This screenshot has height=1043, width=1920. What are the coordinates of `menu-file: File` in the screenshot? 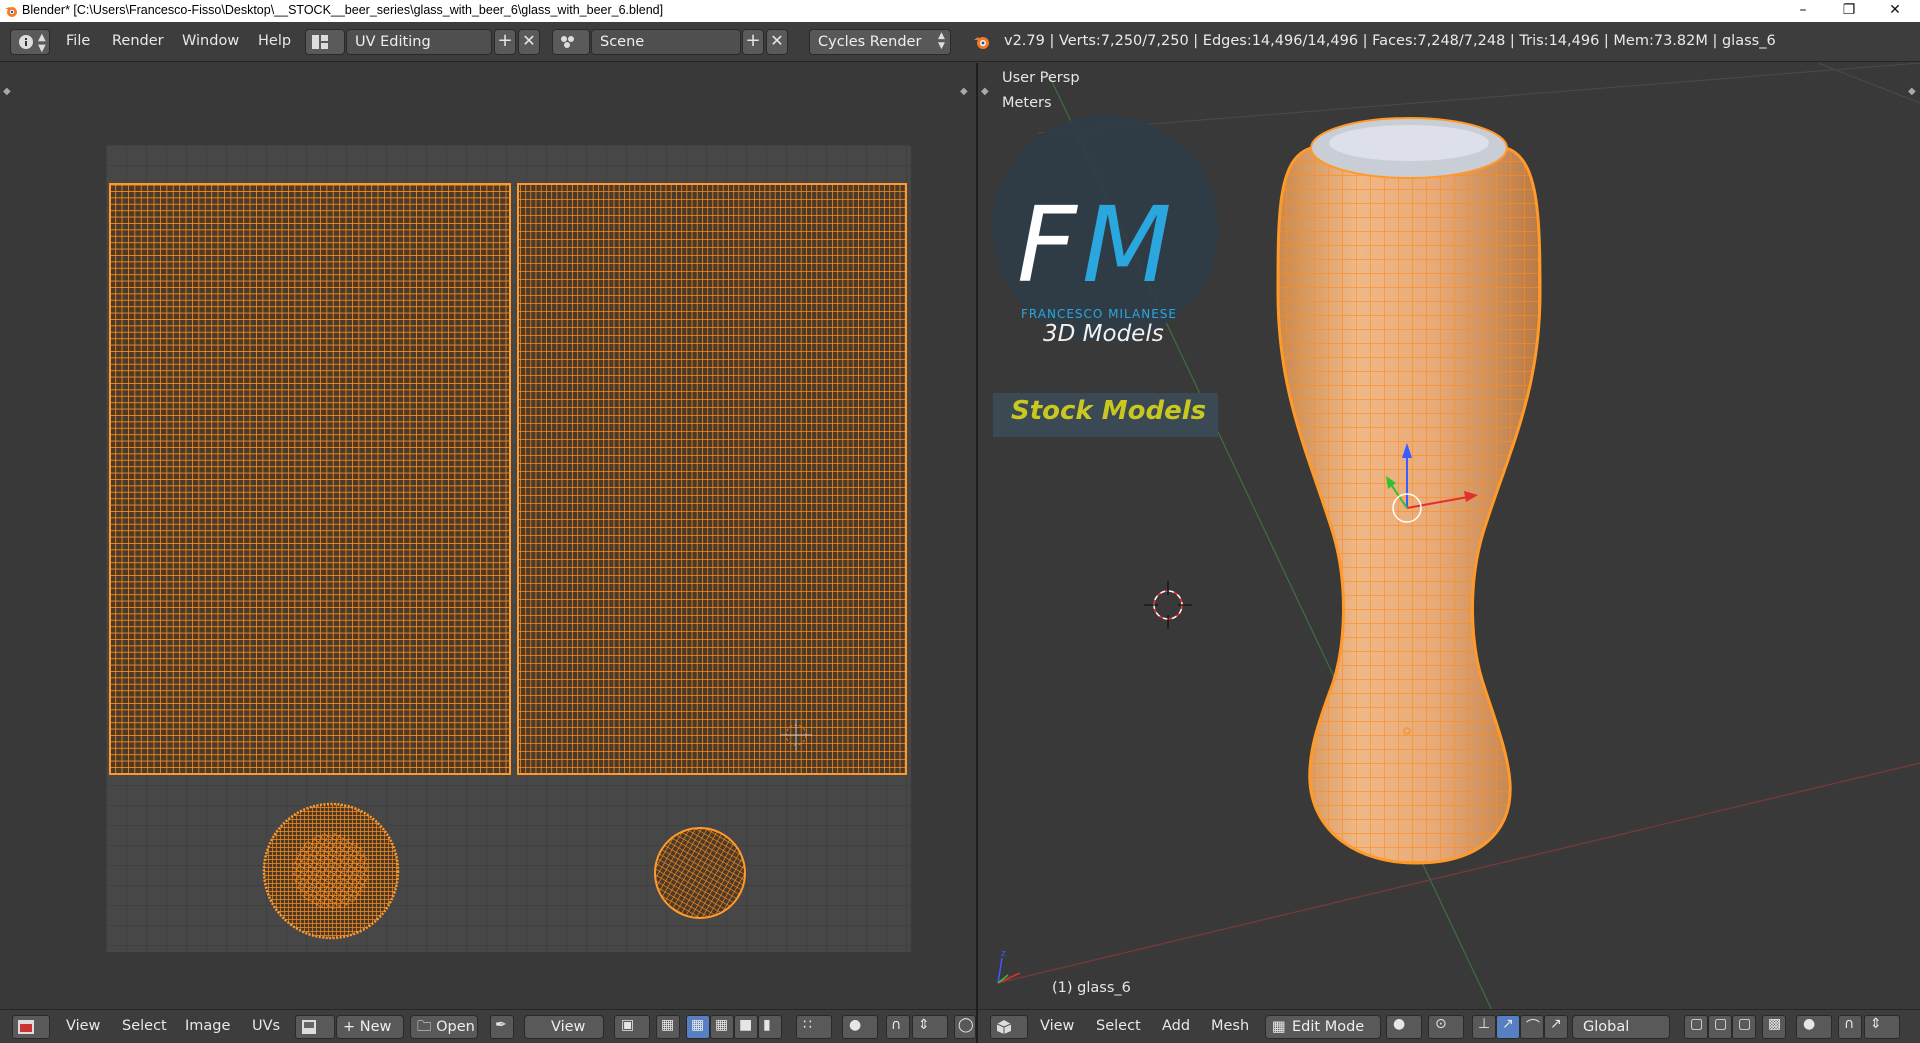 It's located at (78, 41).